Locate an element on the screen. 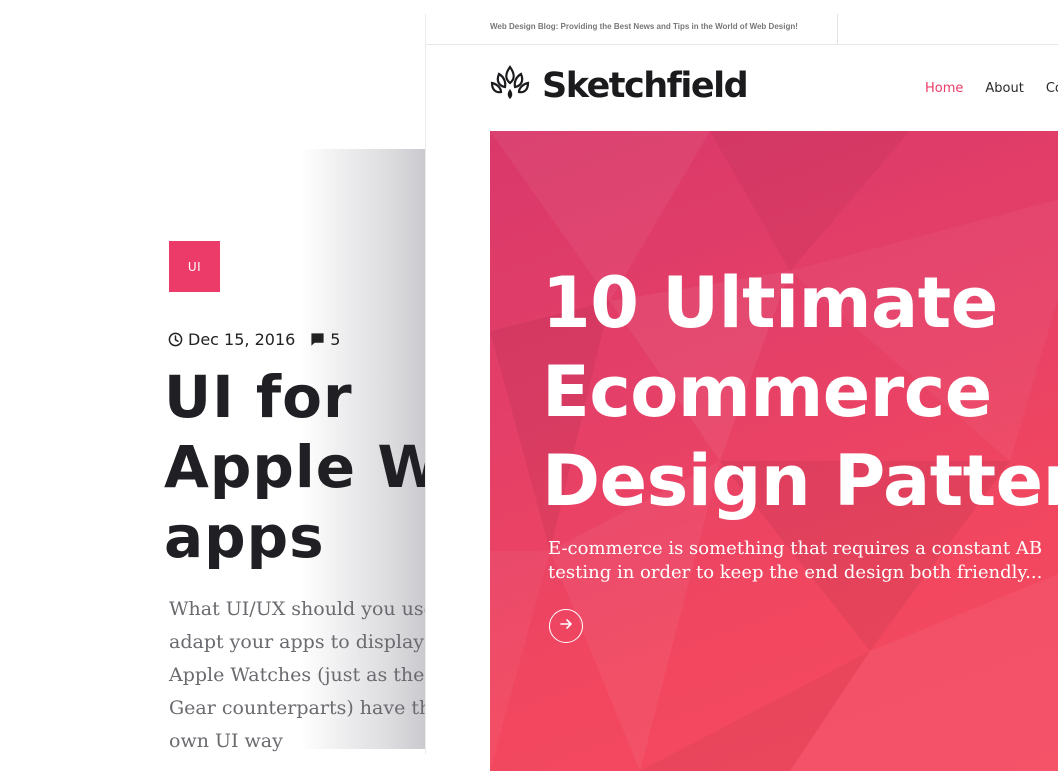 The image size is (1058, 771). clock-icon is located at coordinates (175, 339).